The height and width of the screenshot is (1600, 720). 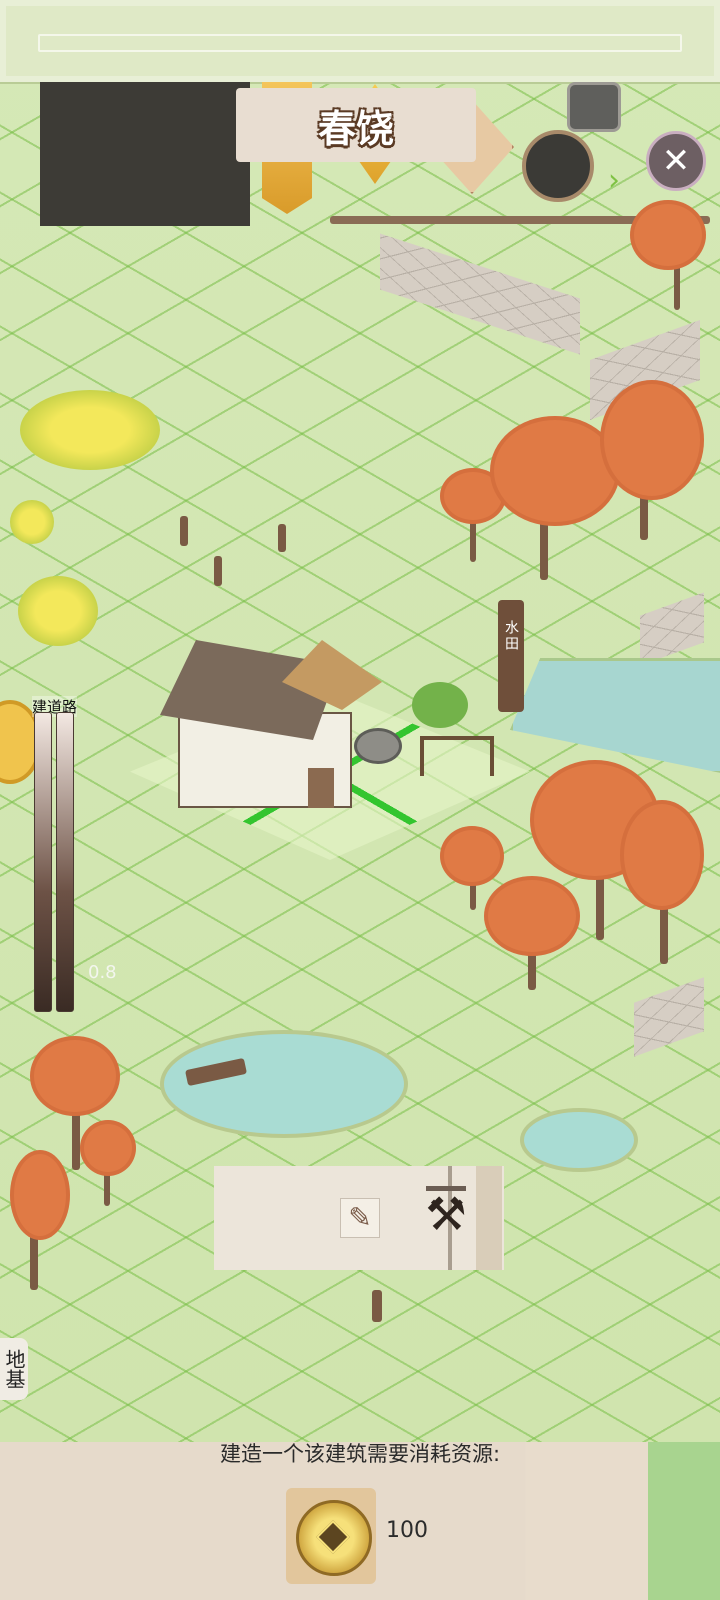 I want to click on season-title: 春饶, so click(x=355, y=128).